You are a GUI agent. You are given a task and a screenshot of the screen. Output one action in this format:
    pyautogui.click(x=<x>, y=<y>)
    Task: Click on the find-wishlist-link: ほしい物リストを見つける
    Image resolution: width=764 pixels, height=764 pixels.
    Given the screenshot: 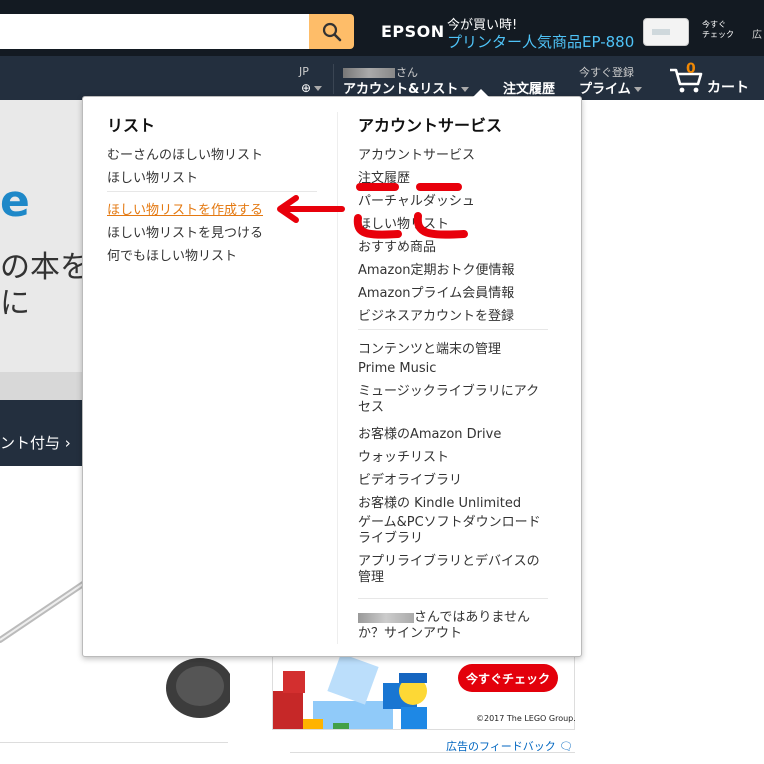 What is the action you would take?
    pyautogui.click(x=185, y=231)
    